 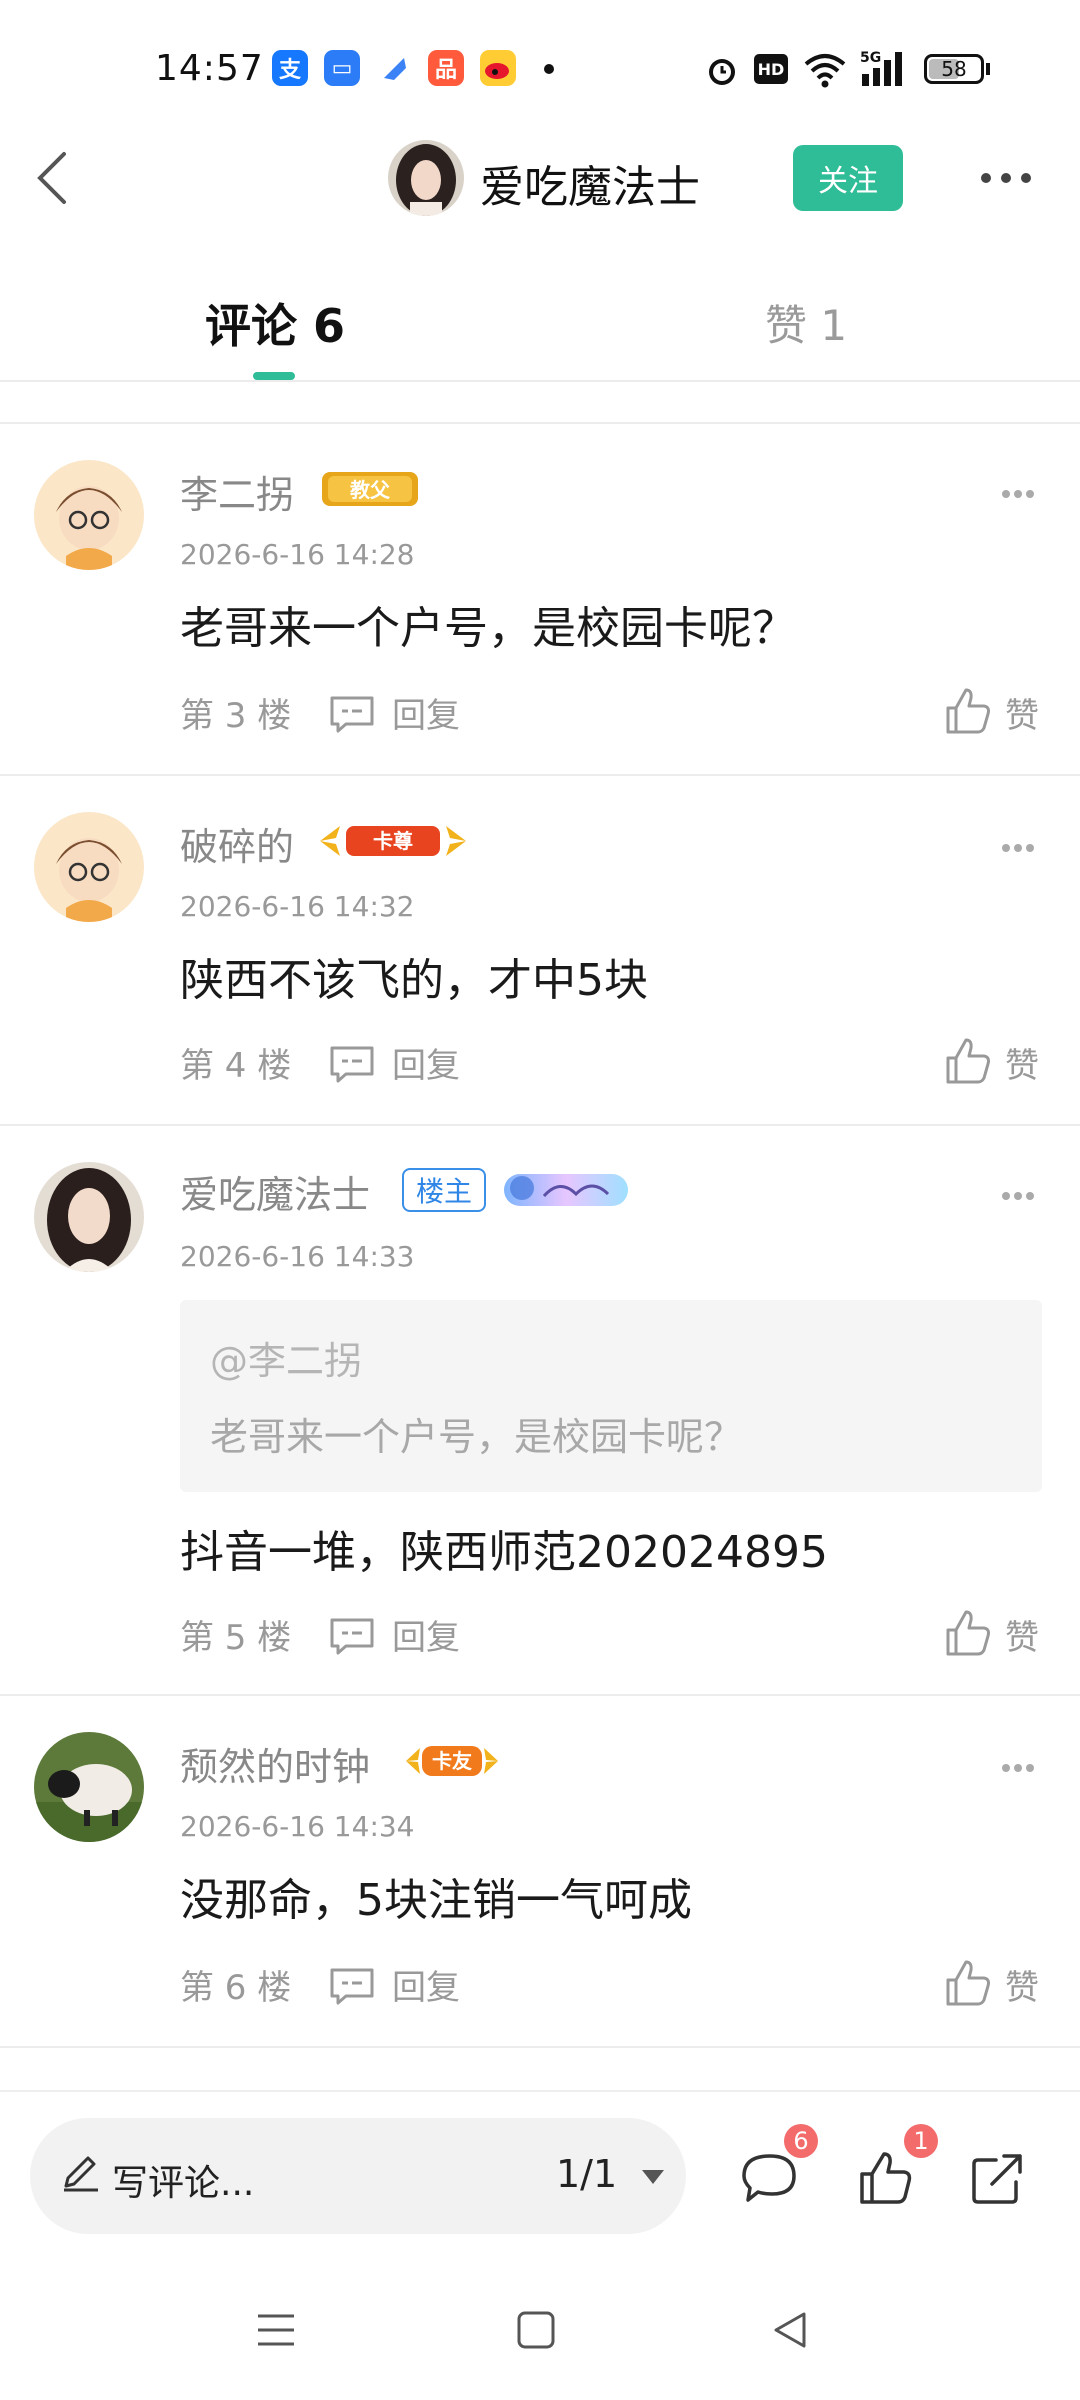 What do you see at coordinates (275, 323) in the screenshot?
I see `tab-comments: 评论 6` at bounding box center [275, 323].